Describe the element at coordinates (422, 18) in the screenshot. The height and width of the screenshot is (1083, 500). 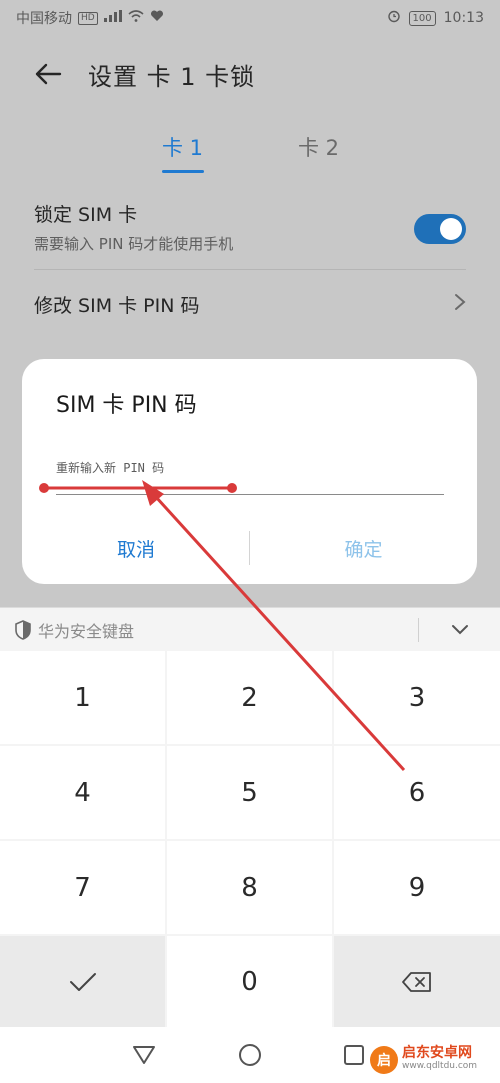
I see `battery-indicator: 100` at that location.